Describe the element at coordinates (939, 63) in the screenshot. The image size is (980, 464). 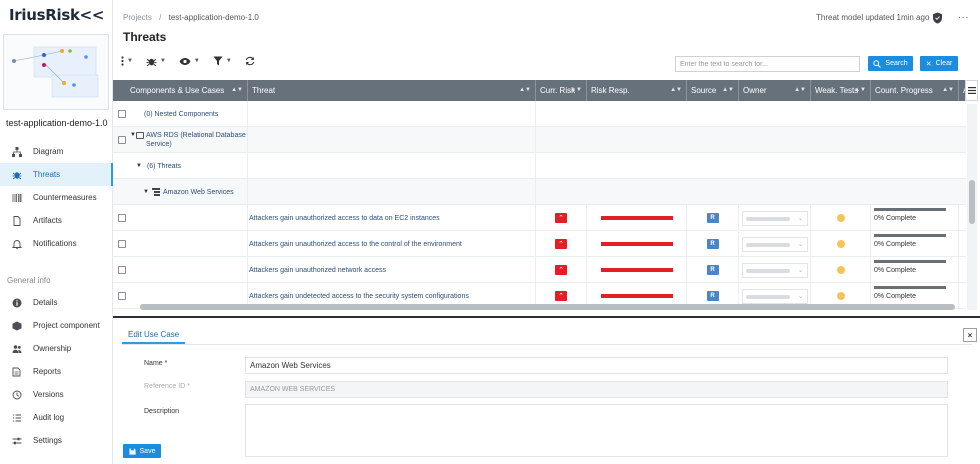
I see `clear-button: ✕ Clear` at that location.